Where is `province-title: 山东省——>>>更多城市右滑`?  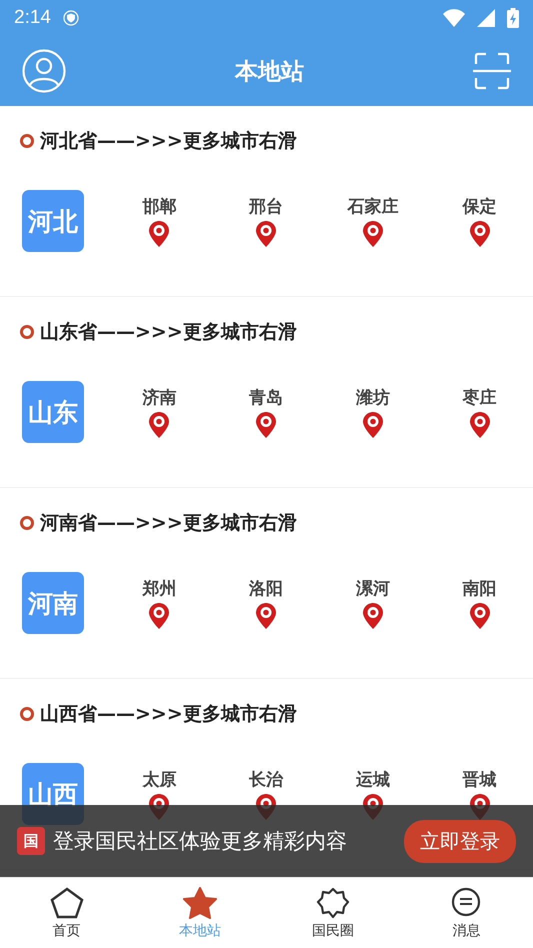 province-title: 山东省——>>>更多城市右滑 is located at coordinates (168, 332).